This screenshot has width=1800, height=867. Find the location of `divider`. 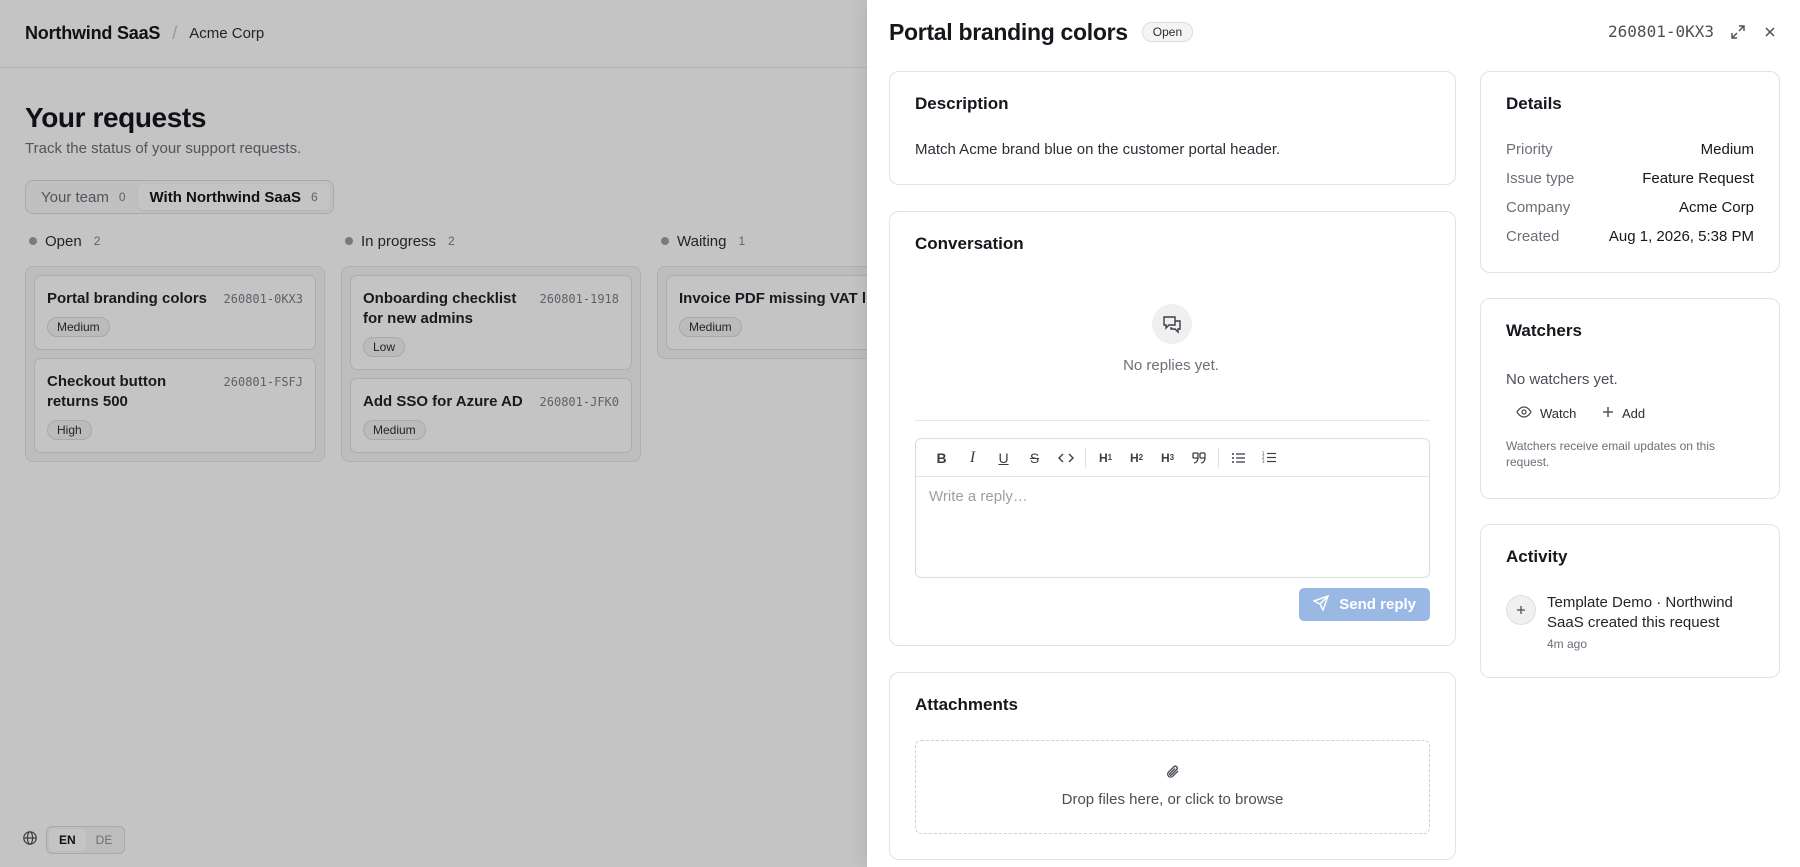

divider is located at coordinates (1172, 420).